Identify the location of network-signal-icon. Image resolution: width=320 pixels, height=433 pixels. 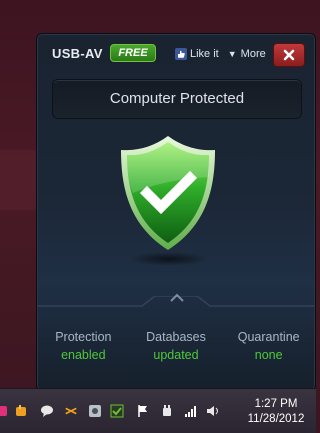
(191, 411).